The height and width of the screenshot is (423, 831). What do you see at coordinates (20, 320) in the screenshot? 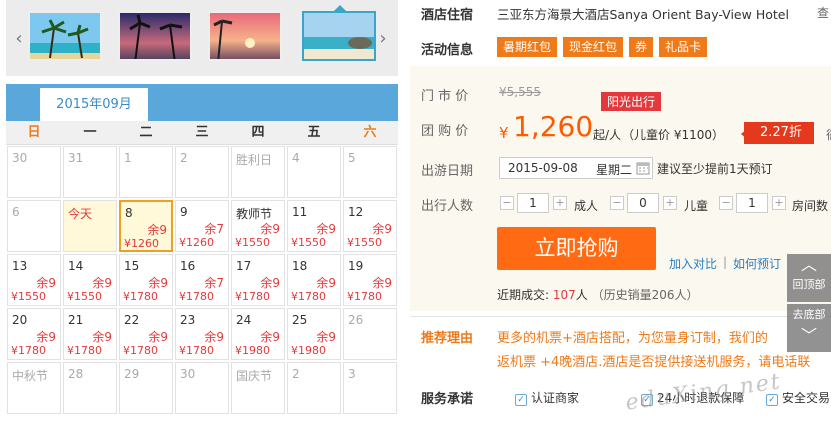
I see `day-number: 20` at bounding box center [20, 320].